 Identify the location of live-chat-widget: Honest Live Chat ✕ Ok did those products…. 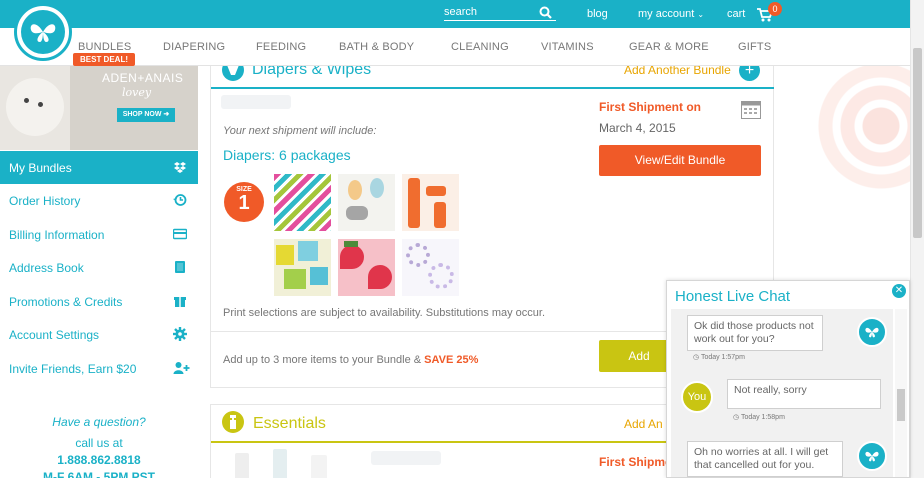
(788, 379).